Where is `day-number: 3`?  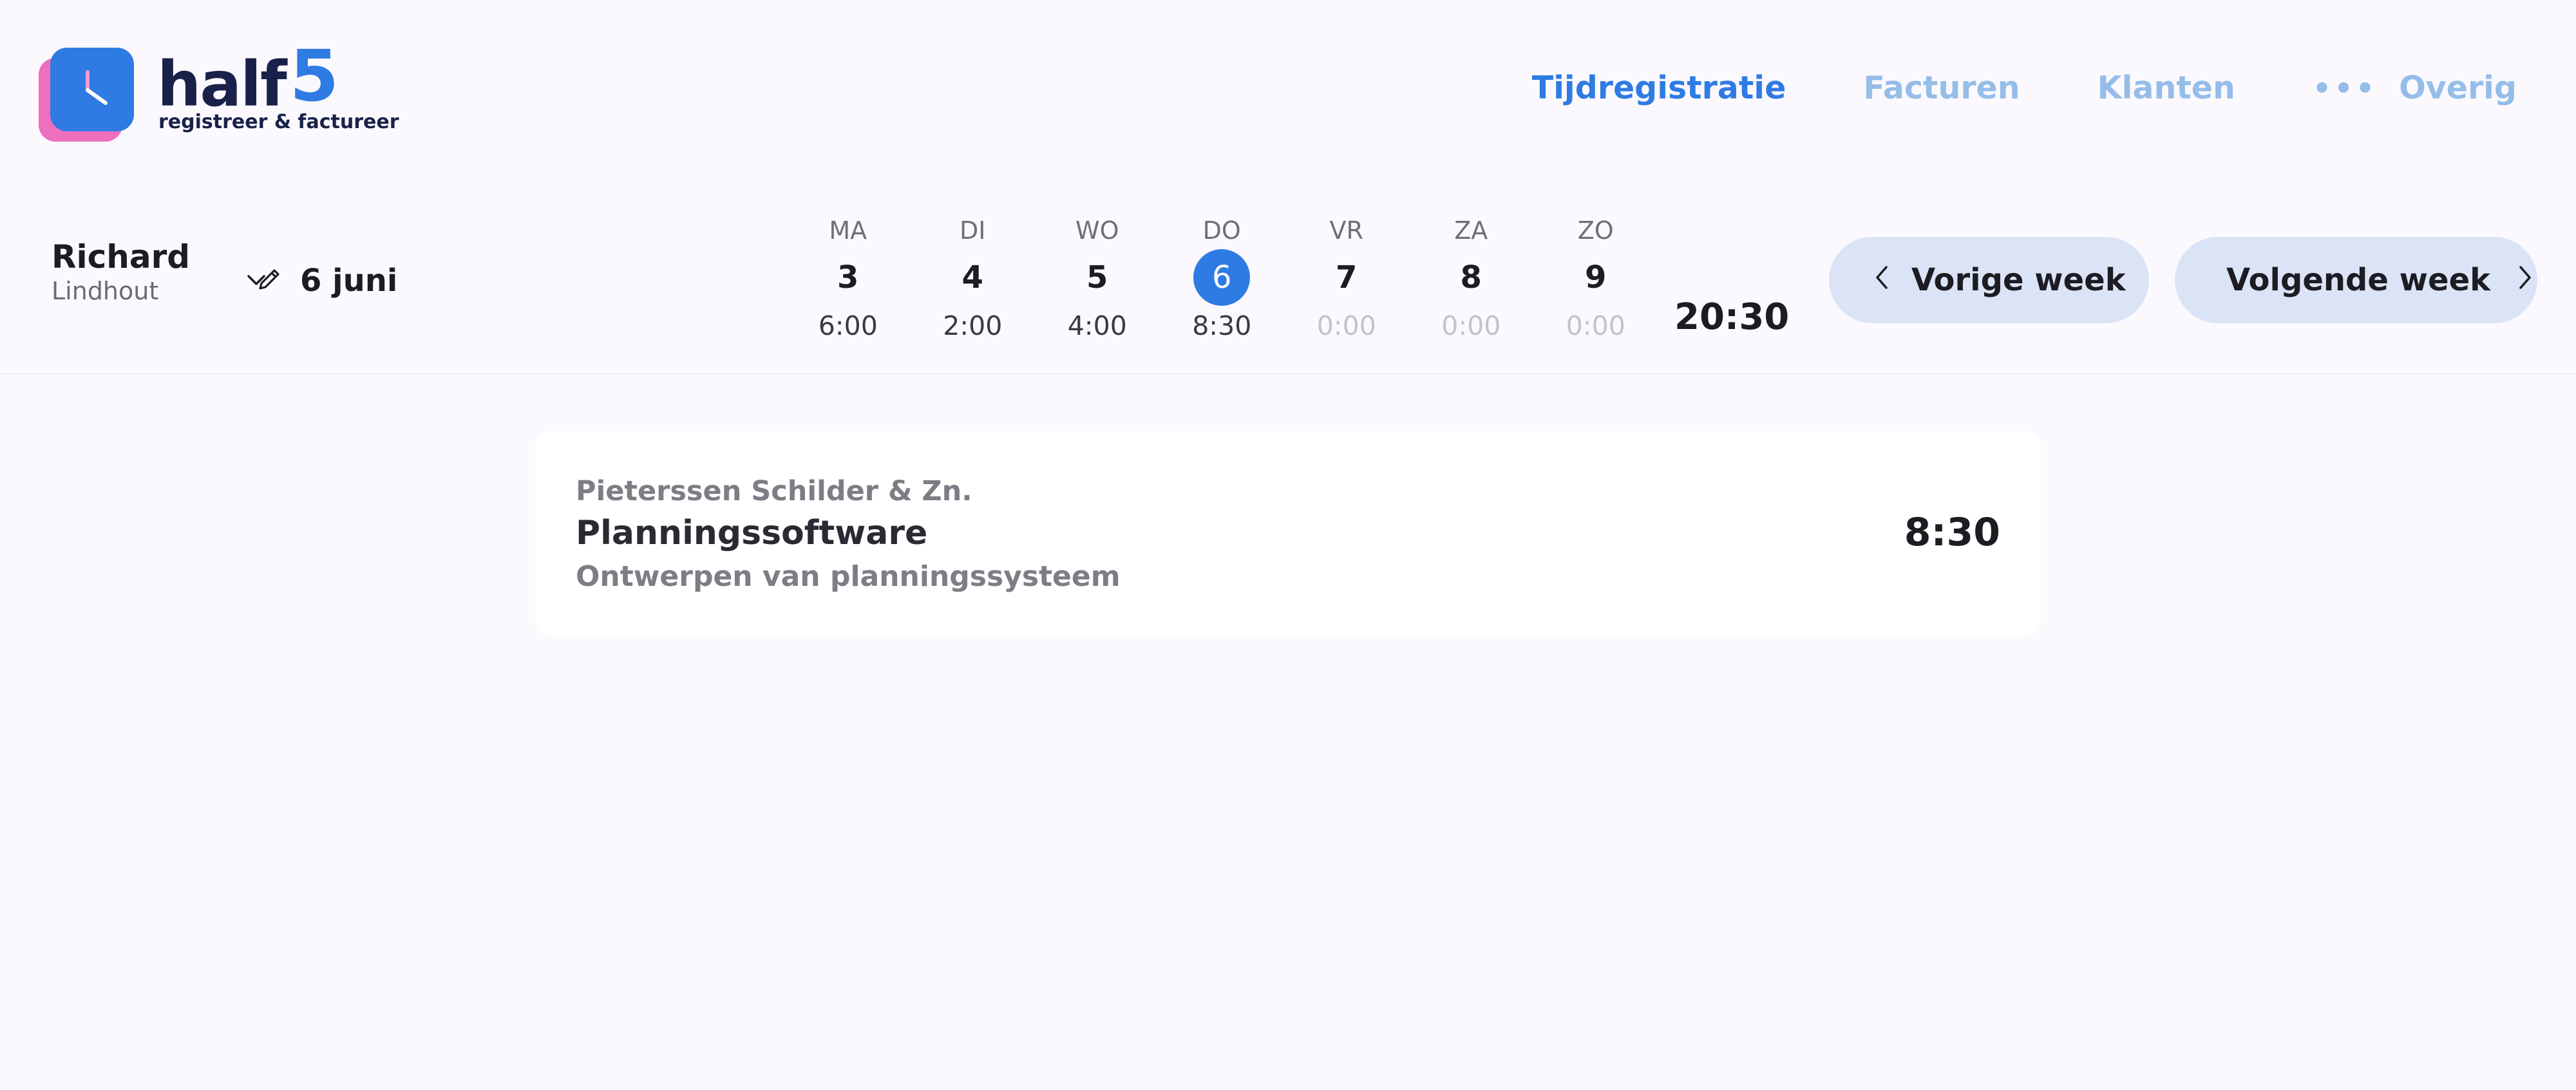
day-number: 3 is located at coordinates (848, 277).